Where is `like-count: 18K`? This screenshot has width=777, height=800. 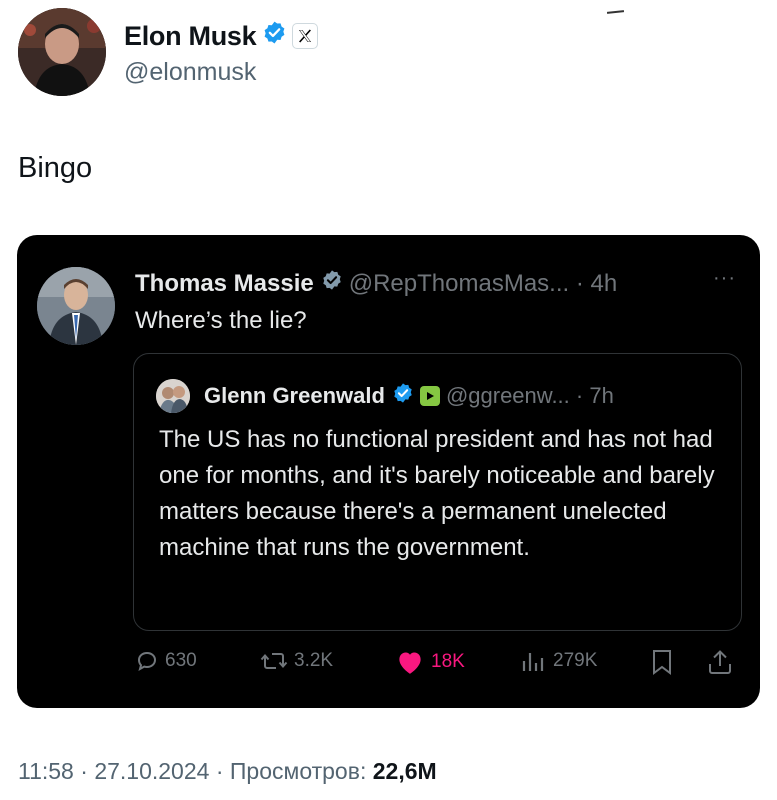 like-count: 18K is located at coordinates (448, 661).